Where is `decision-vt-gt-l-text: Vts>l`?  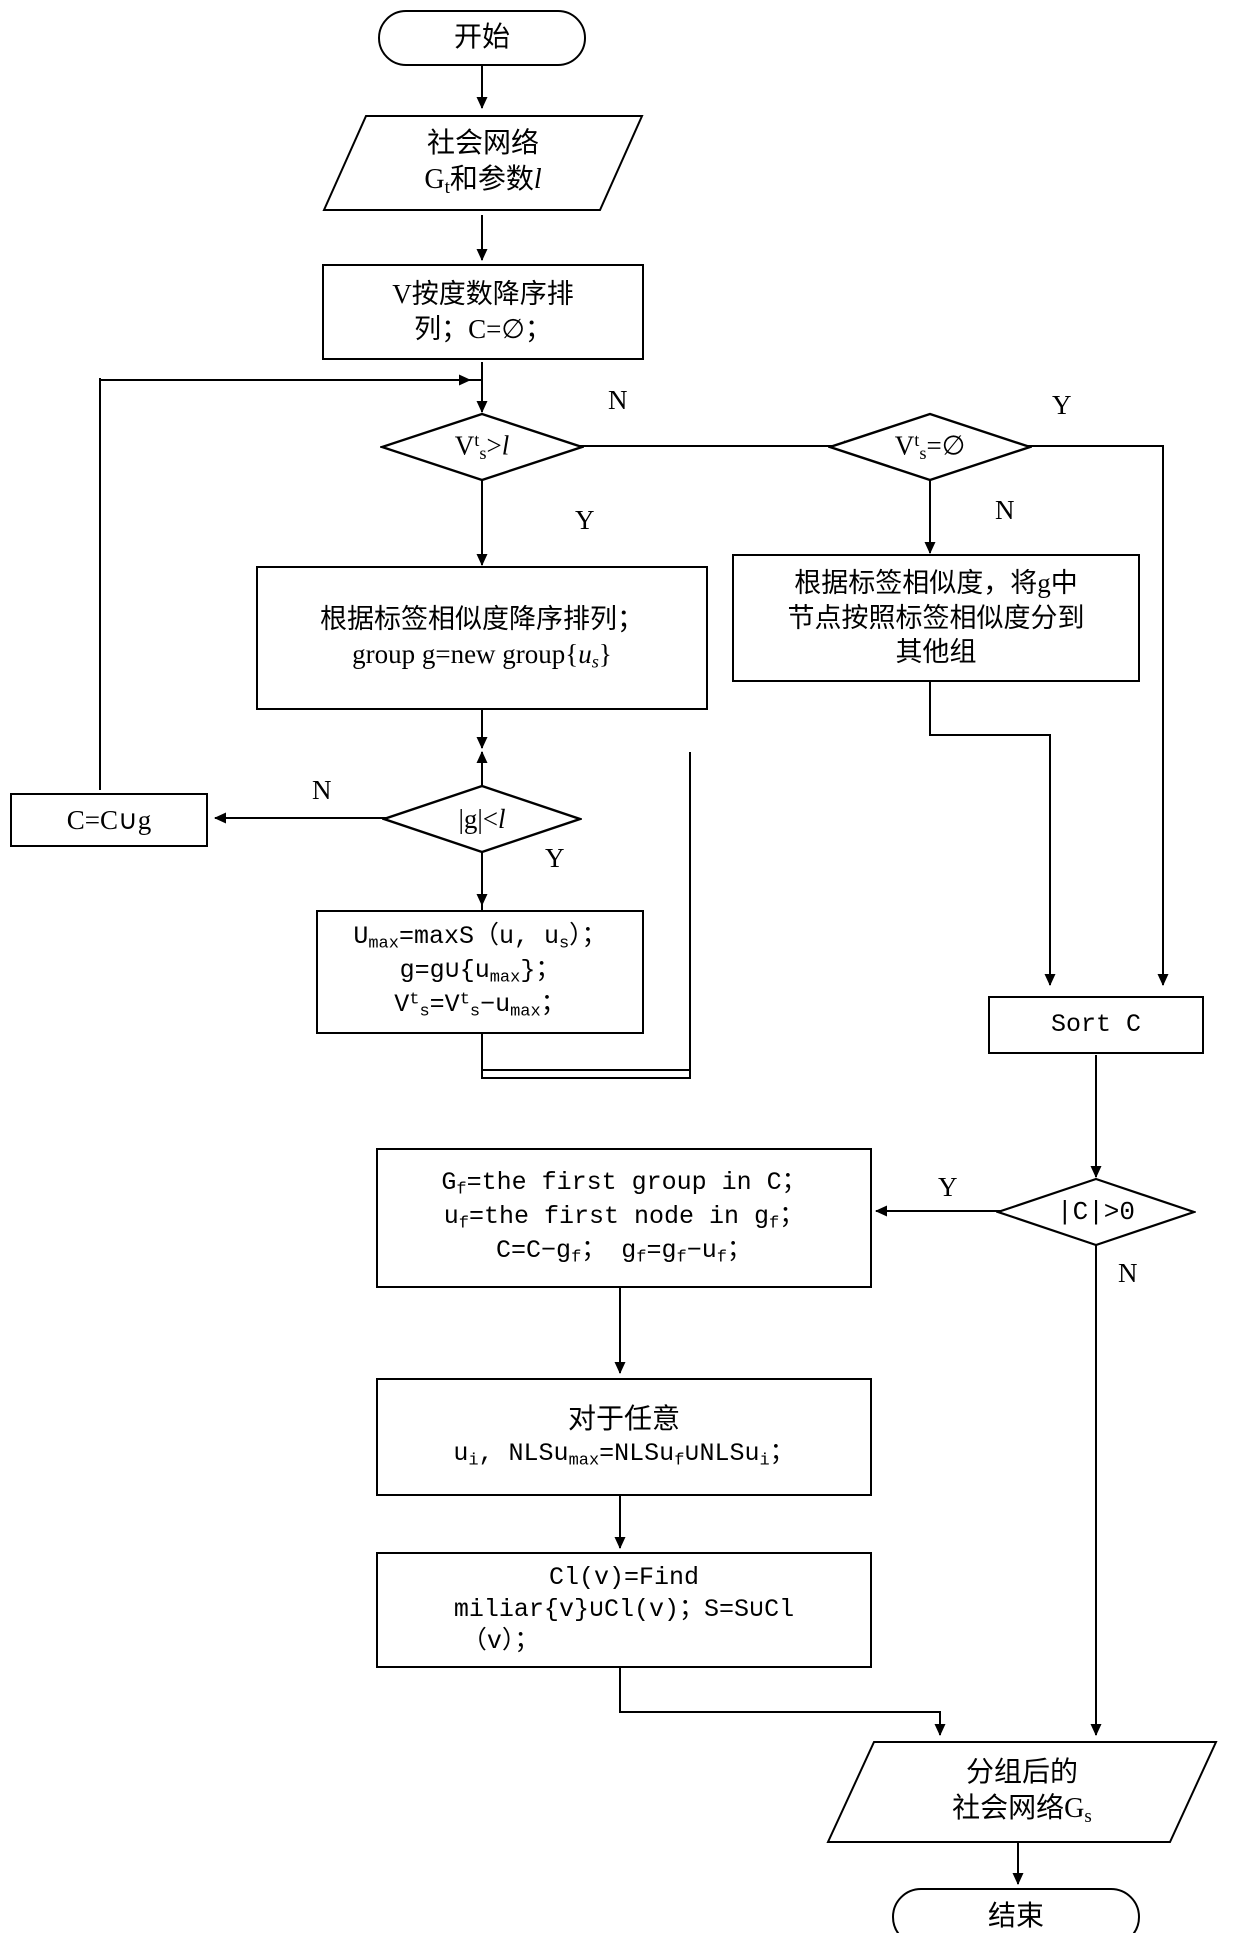 decision-vt-gt-l-text: Vts>l is located at coordinates (482, 446).